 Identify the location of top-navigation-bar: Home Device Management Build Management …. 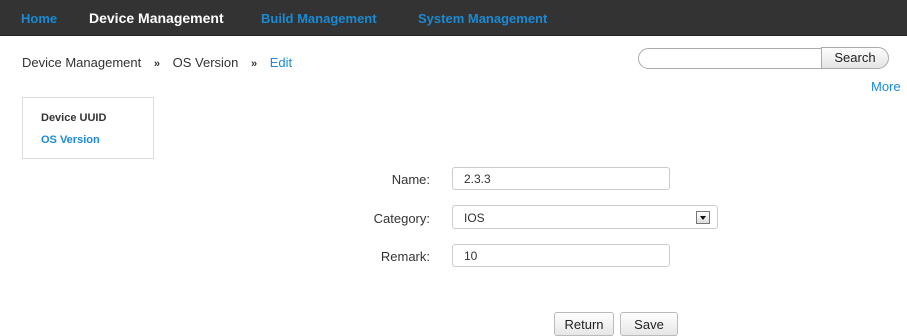
(453, 18).